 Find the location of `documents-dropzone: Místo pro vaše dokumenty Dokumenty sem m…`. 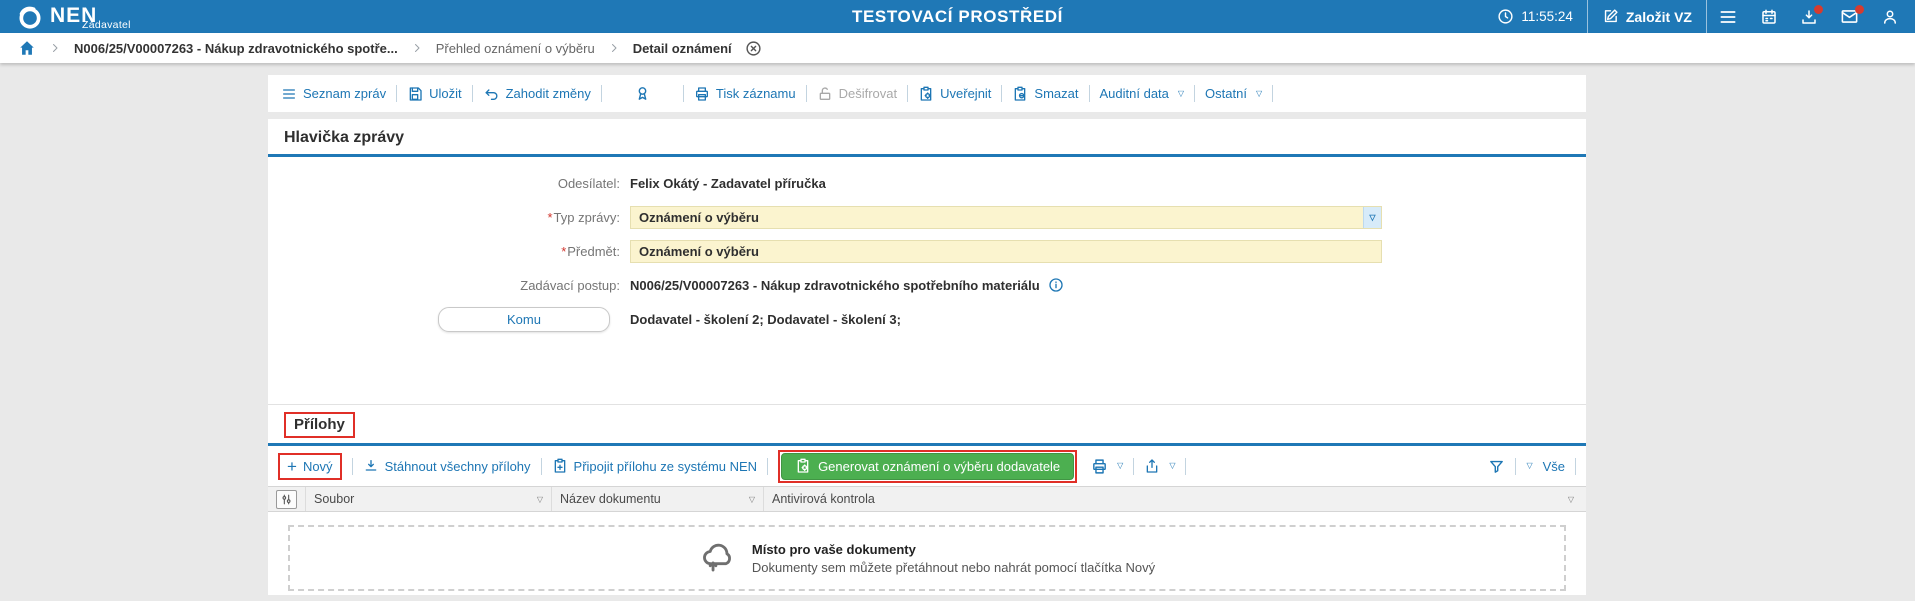

documents-dropzone: Místo pro vaše dokumenty Dokumenty sem m… is located at coordinates (927, 558).